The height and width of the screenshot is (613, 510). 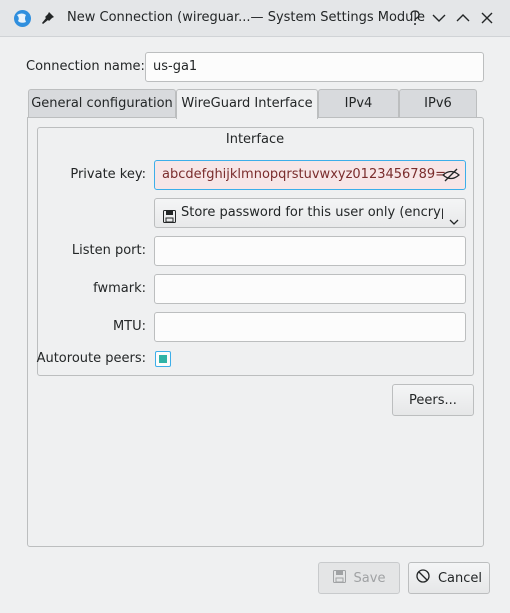 What do you see at coordinates (415, 18) in the screenshot?
I see `help-icon` at bounding box center [415, 18].